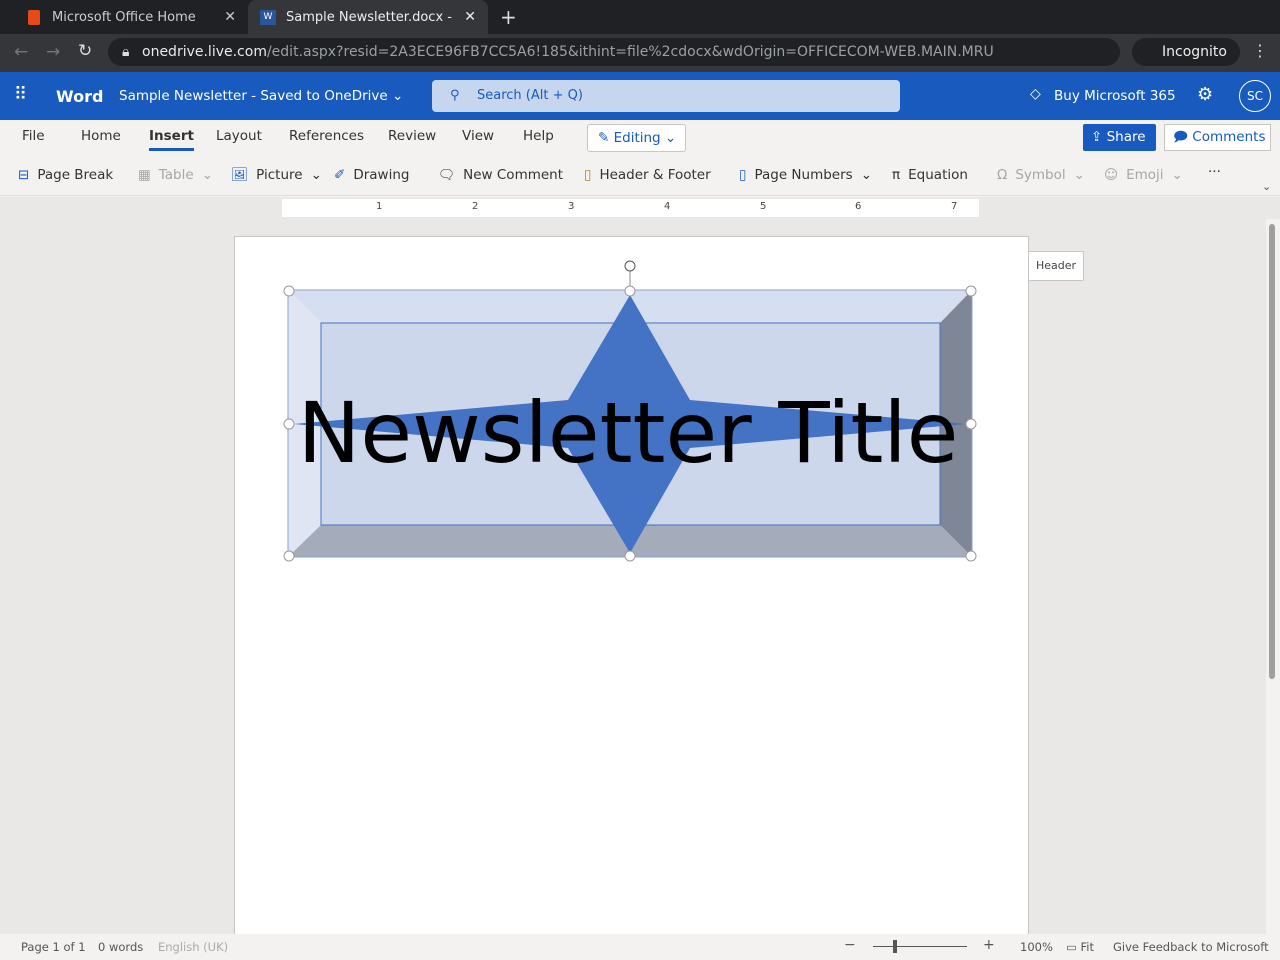 The width and height of the screenshot is (1280, 960). Describe the element at coordinates (628, 433) in the screenshot. I see `newsletter-title-text: Newsletter Title` at that location.